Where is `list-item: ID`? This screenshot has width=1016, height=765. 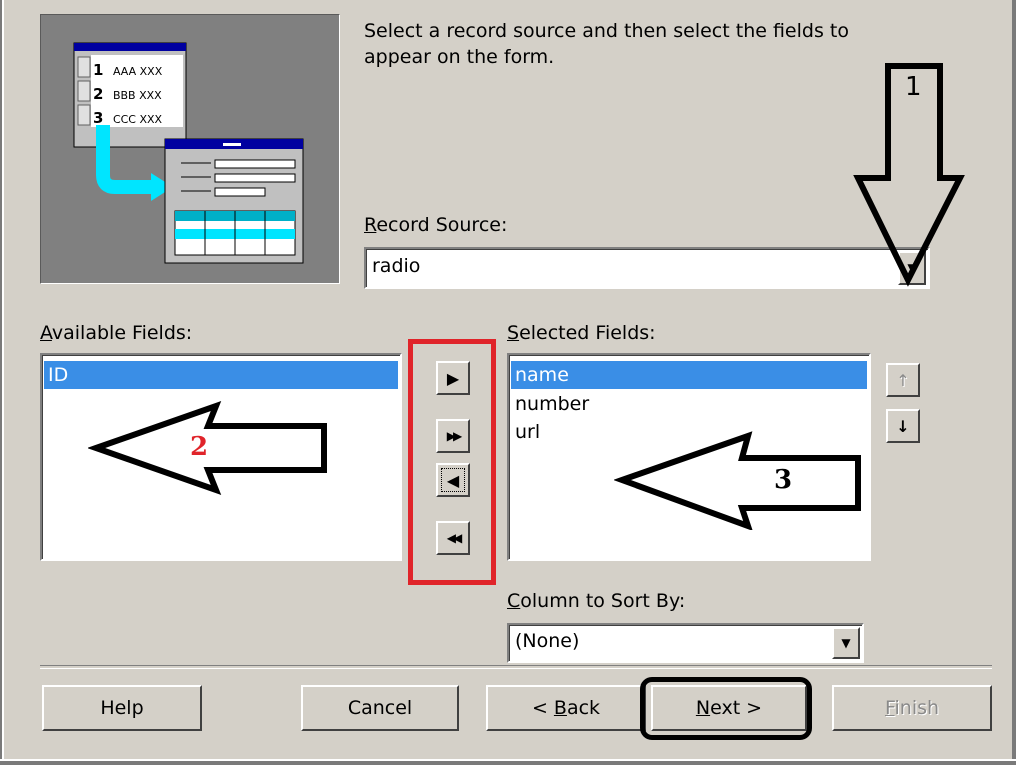 list-item: ID is located at coordinates (221, 375).